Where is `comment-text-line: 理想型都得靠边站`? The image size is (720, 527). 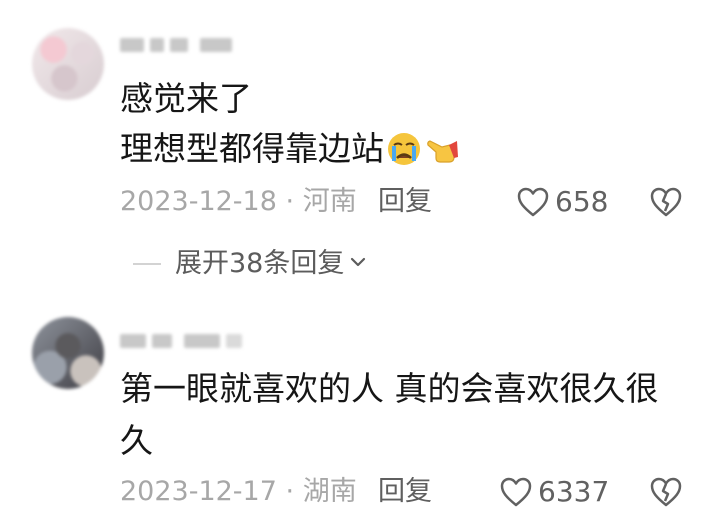
comment-text-line: 理想型都得靠边站 is located at coordinates (290, 149).